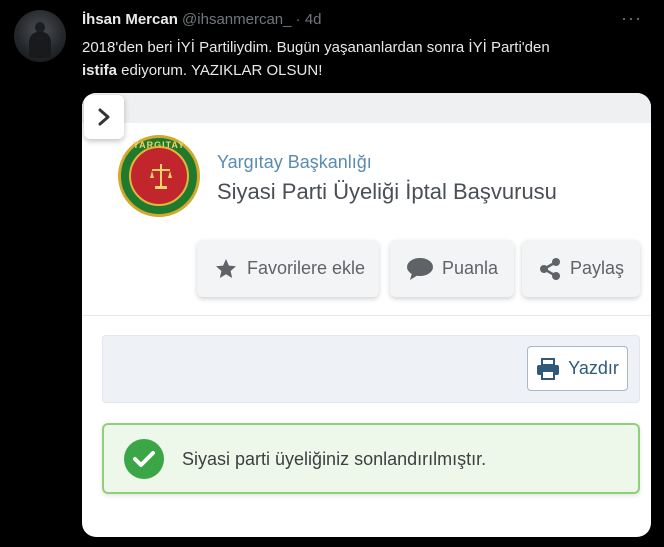 Image resolution: width=664 pixels, height=547 pixels. I want to click on avatar, so click(40, 36).